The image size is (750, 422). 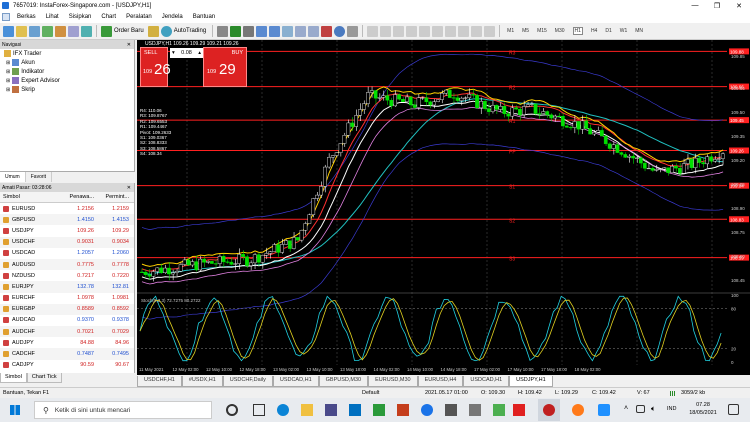 What do you see at coordinates (259, 410) in the screenshot?
I see `task-view-icon` at bounding box center [259, 410].